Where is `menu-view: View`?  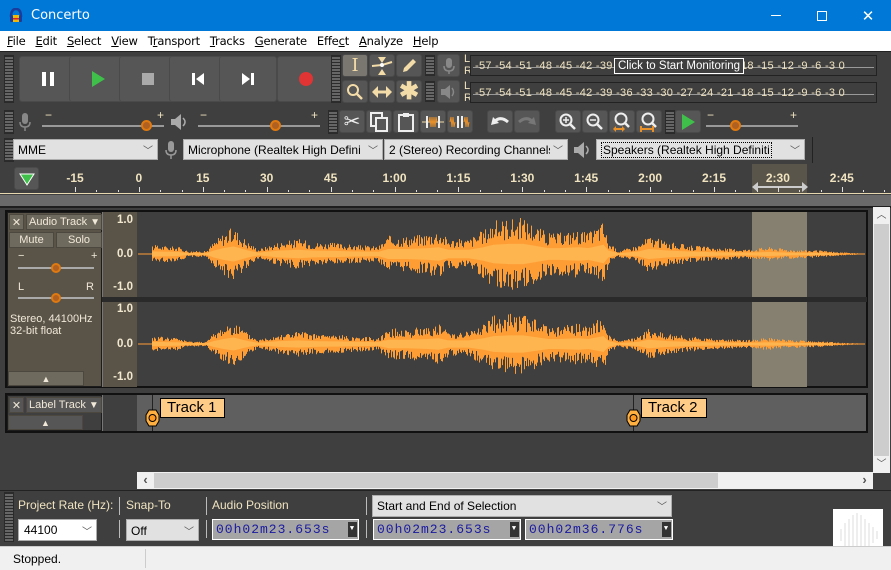
menu-view: View is located at coordinates (124, 41).